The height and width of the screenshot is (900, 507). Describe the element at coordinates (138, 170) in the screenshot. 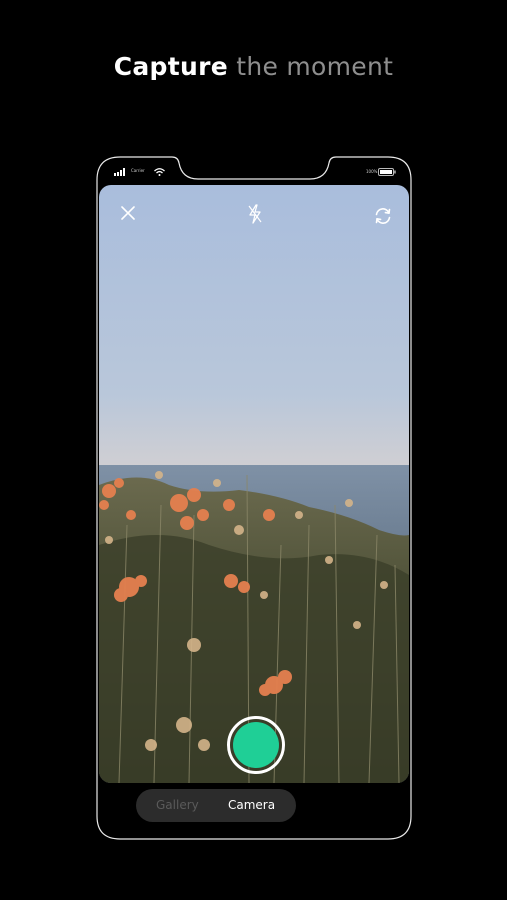

I see `status-carrier: Carrier` at that location.